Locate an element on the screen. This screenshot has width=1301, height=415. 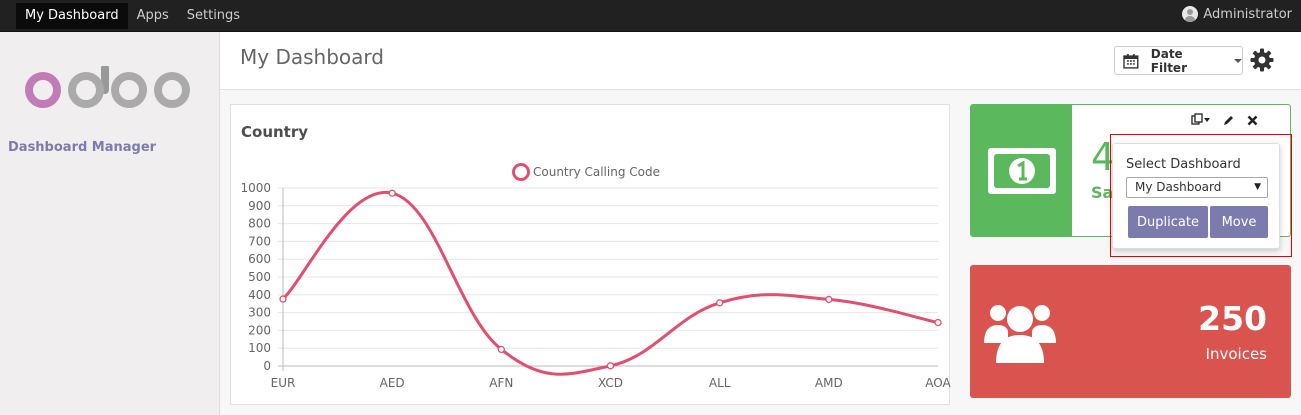
legend-marker is located at coordinates (521, 172).